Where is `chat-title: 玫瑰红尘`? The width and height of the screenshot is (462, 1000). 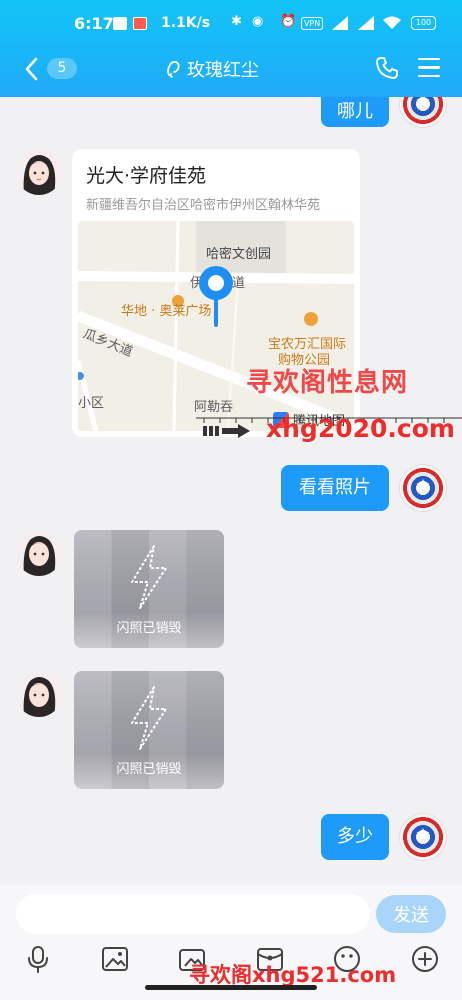
chat-title: 玫瑰红尘 is located at coordinates (212, 69).